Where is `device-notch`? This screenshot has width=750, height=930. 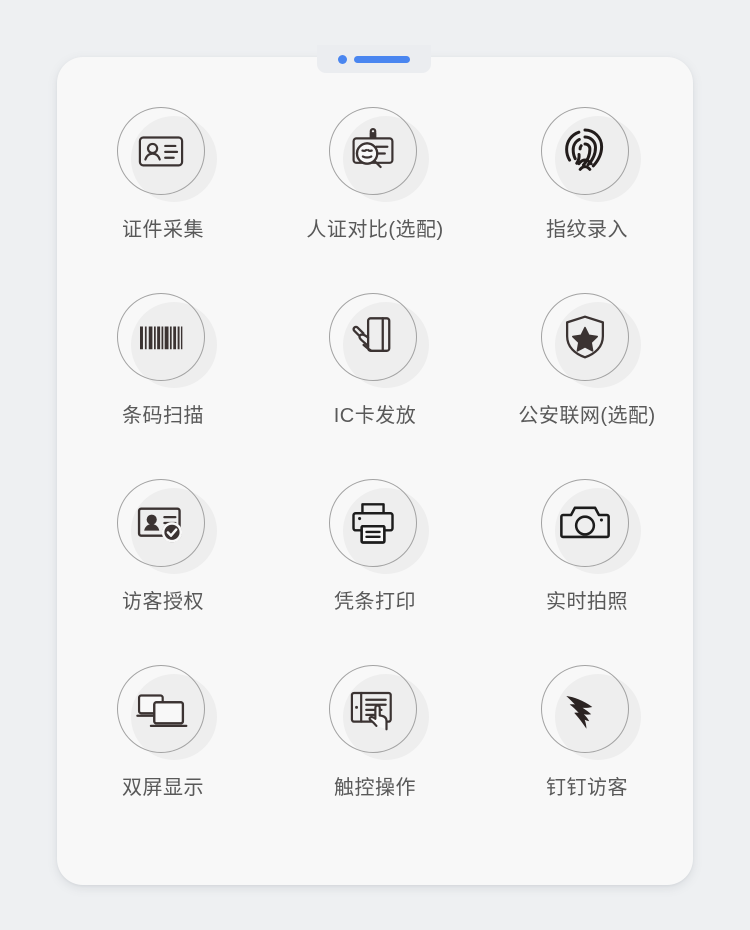
device-notch is located at coordinates (374, 59).